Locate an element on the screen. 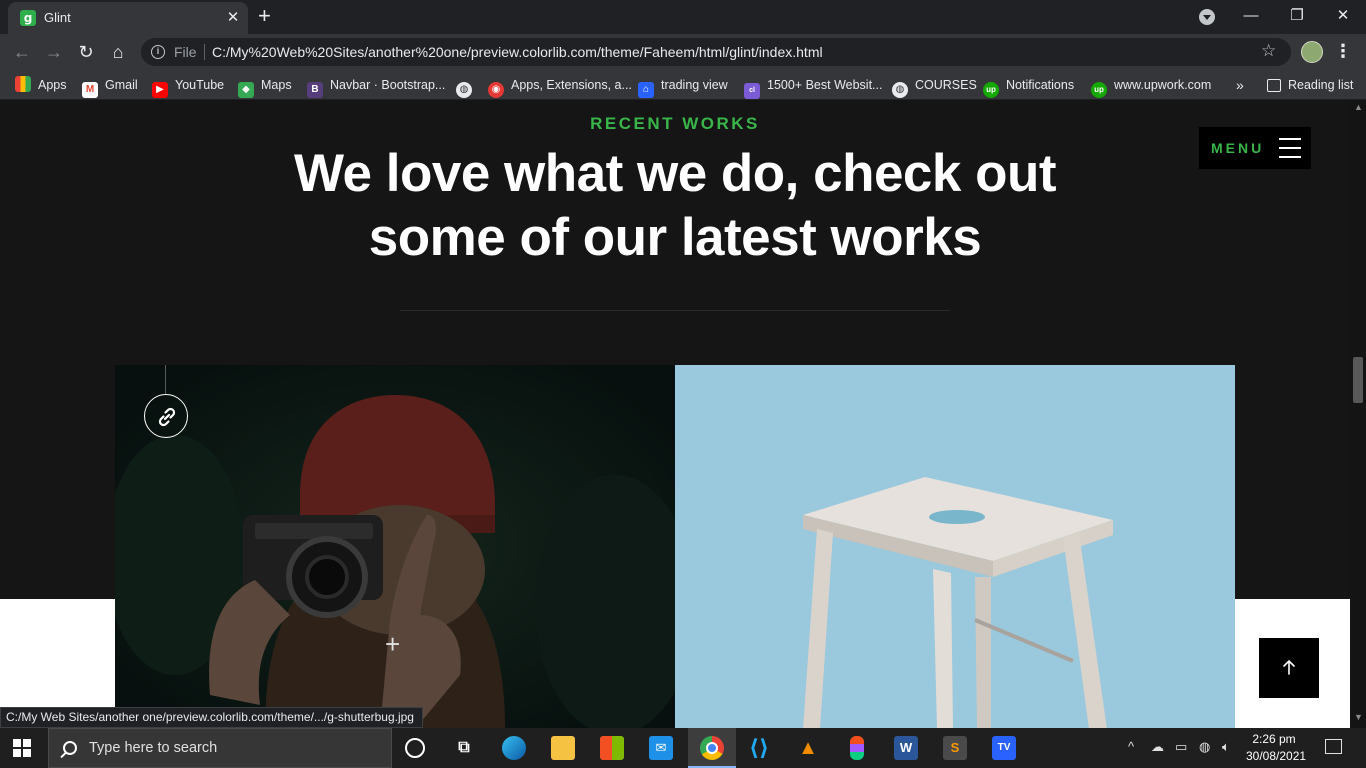  section-eyebrow: RECENT WORKS is located at coordinates (675, 123).